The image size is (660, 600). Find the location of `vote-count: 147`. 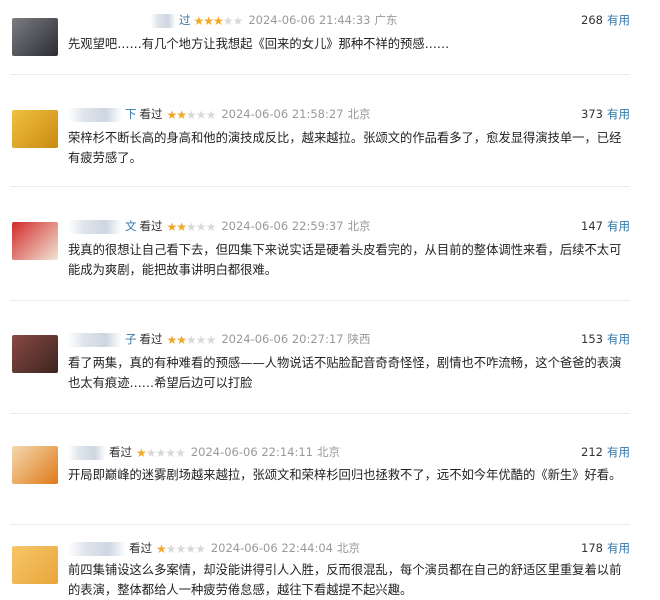

vote-count: 147 is located at coordinates (592, 226).